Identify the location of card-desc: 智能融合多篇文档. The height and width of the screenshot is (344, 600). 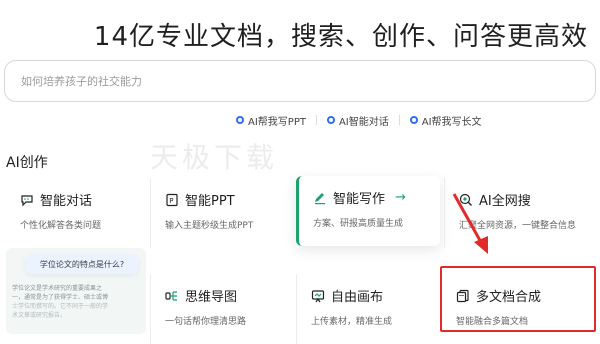
(492, 322).